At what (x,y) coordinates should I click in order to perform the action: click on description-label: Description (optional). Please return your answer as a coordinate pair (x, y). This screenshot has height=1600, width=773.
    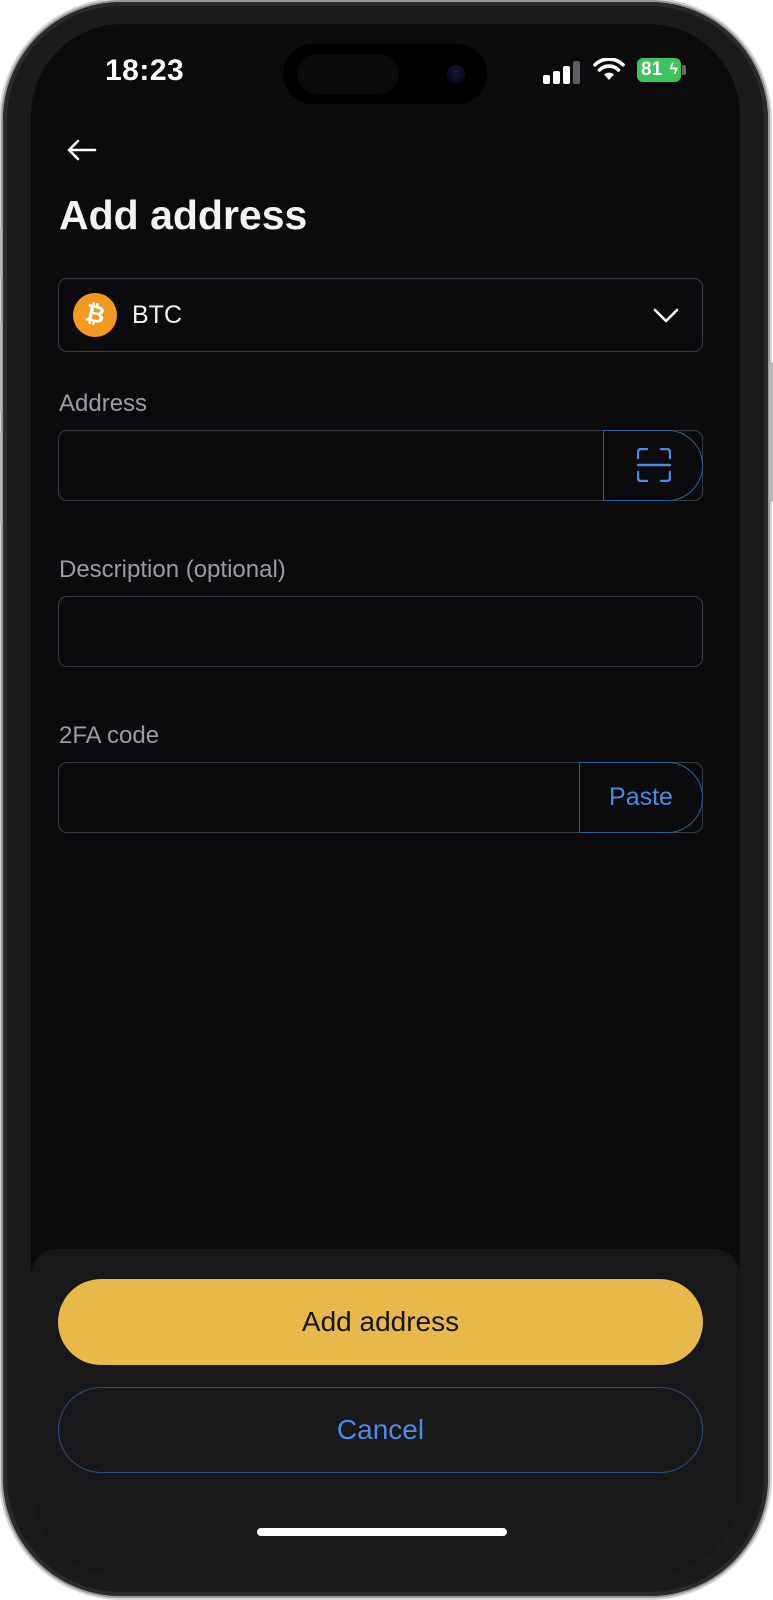
    Looking at the image, I should click on (172, 569).